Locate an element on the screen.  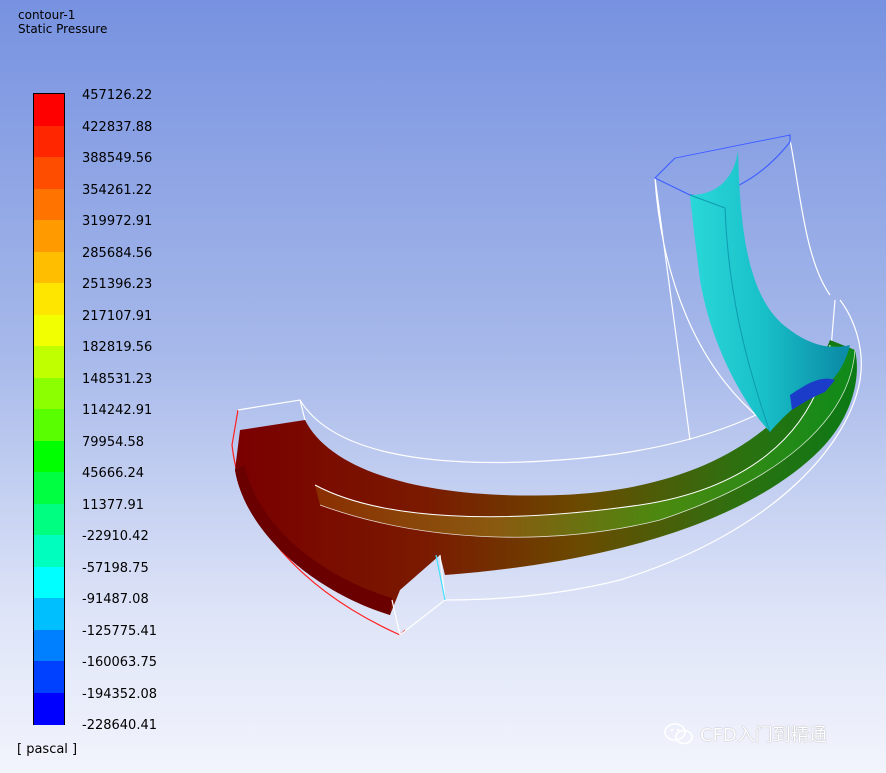
wechat-logo-icon is located at coordinates (678, 734).